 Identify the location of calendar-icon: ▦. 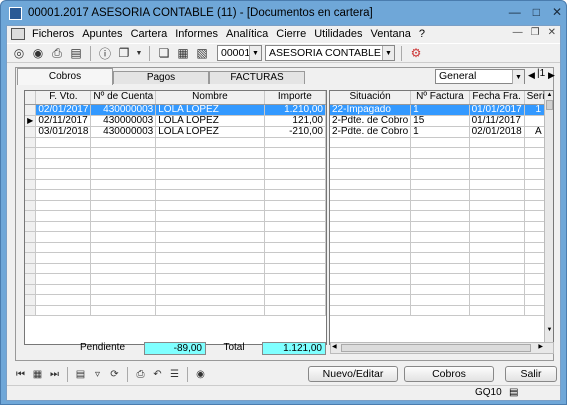
(37, 374).